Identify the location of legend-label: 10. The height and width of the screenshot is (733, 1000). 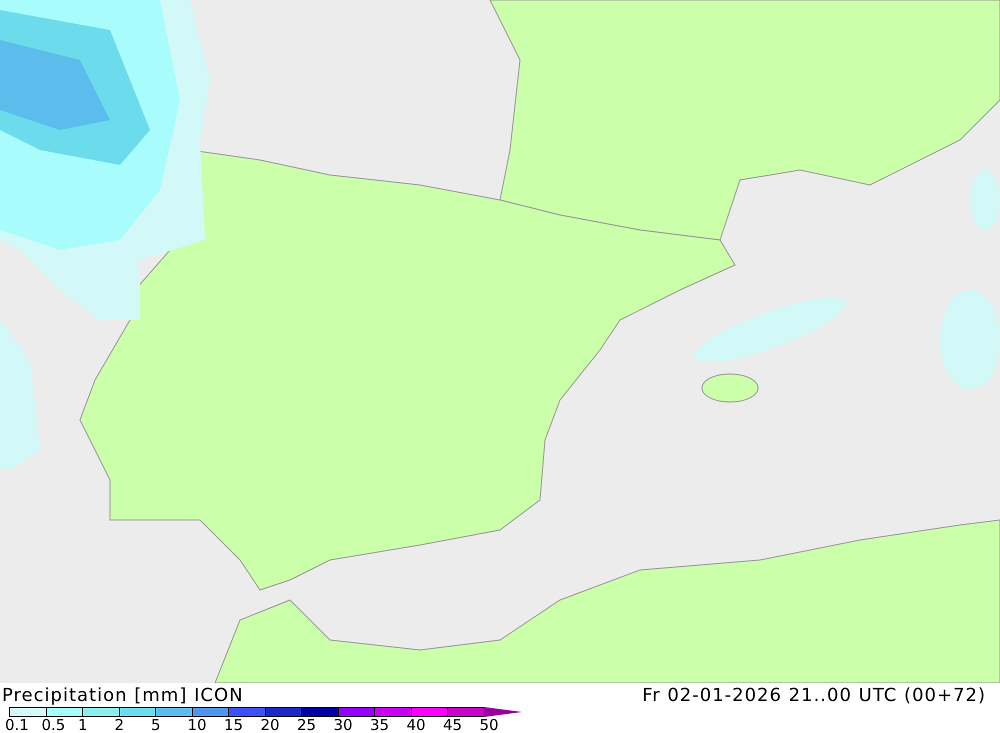
(198, 725).